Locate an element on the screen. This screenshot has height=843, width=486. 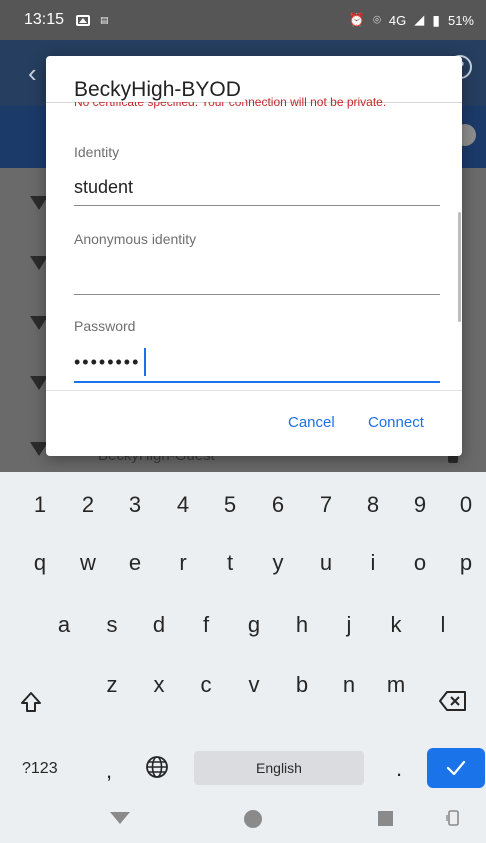
key-h: h is located at coordinates (302, 625).